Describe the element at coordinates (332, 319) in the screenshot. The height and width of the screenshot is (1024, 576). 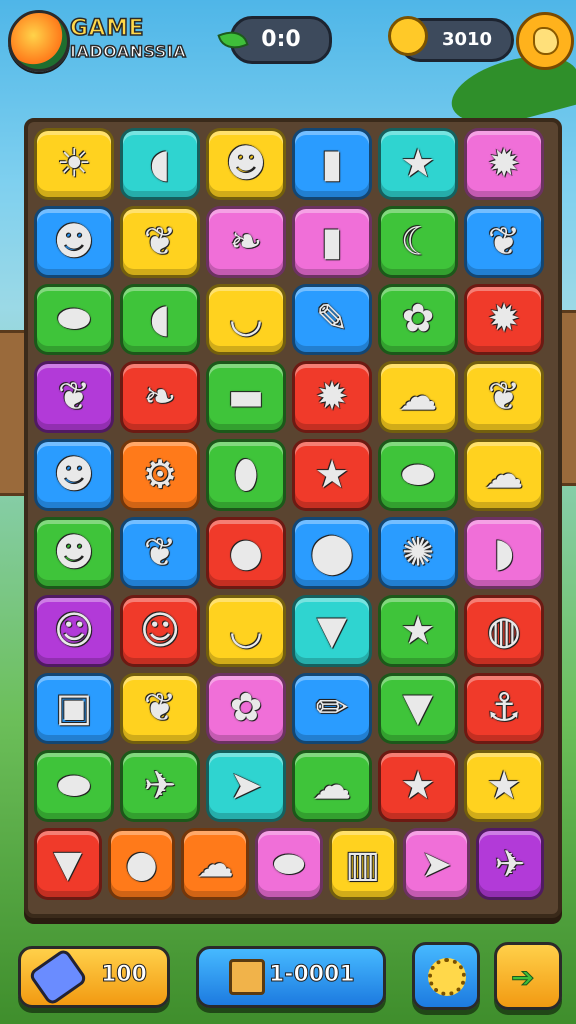
I see `board-tile: ✎` at that location.